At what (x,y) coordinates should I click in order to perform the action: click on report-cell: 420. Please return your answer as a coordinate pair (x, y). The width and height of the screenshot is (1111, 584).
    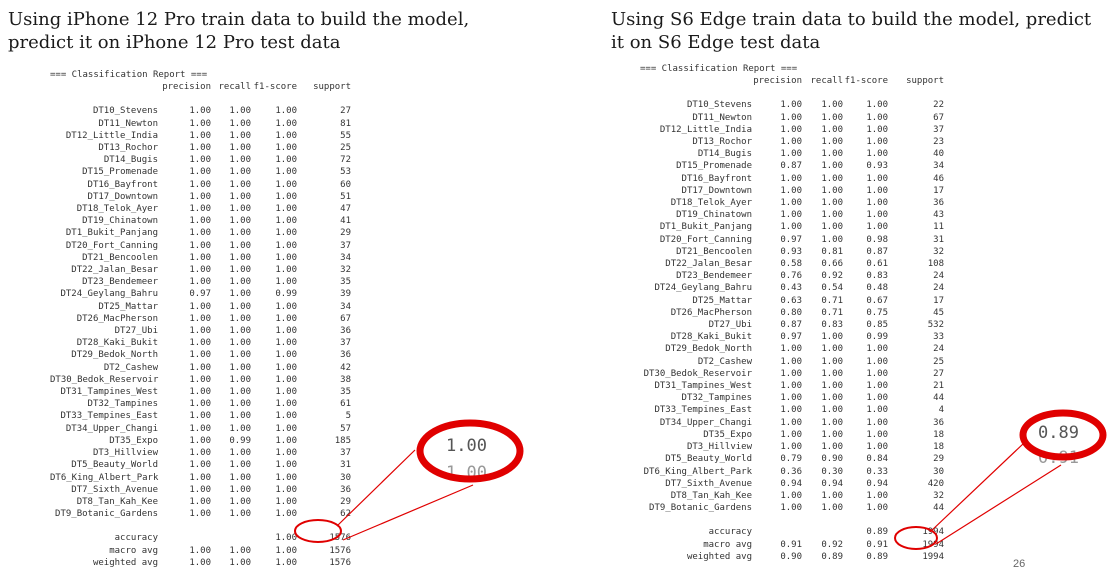
    Looking at the image, I should click on (935, 483).